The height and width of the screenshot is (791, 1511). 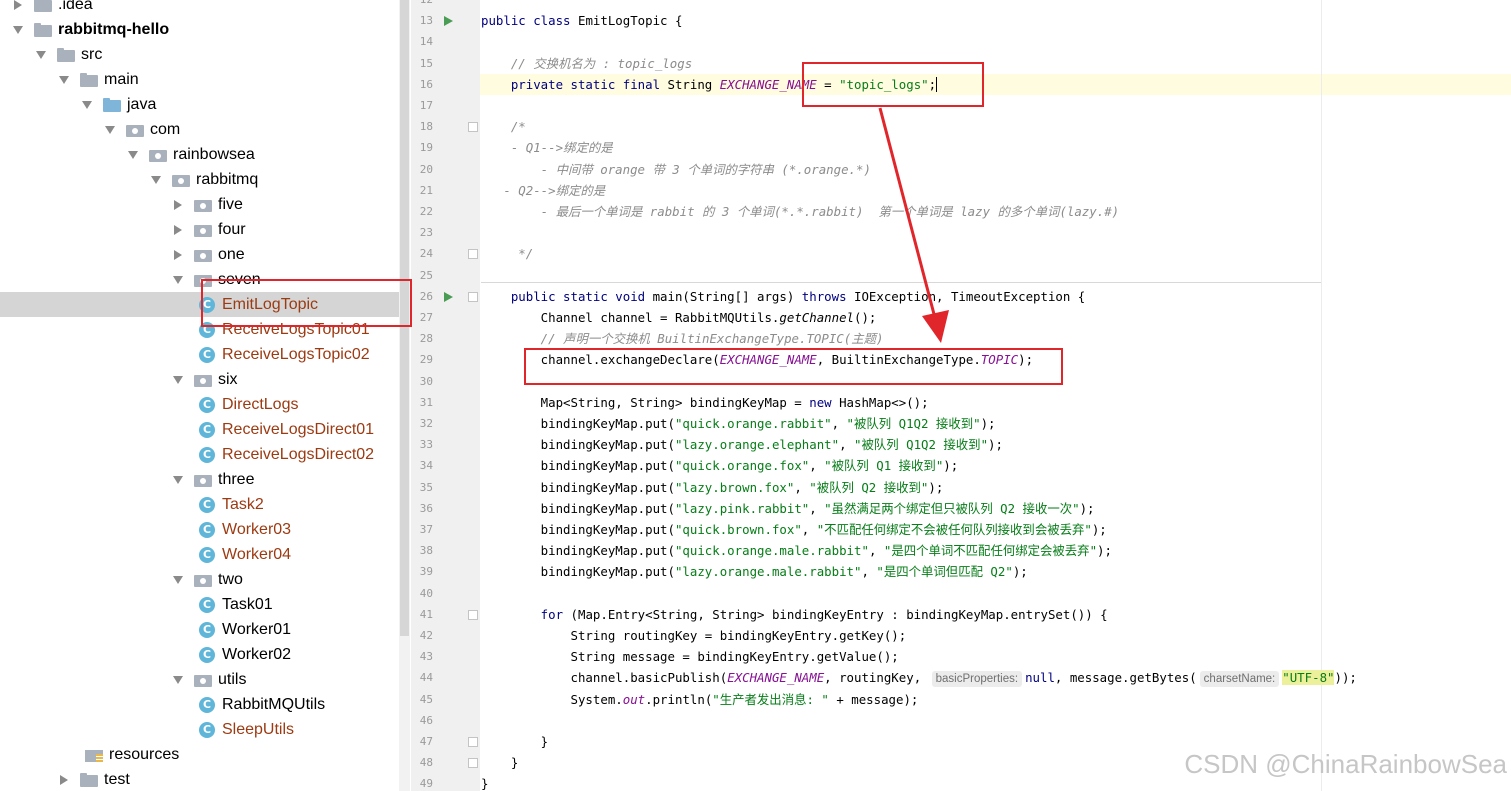 What do you see at coordinates (913, 225) in the screenshot?
I see `annotation-arrow` at bounding box center [913, 225].